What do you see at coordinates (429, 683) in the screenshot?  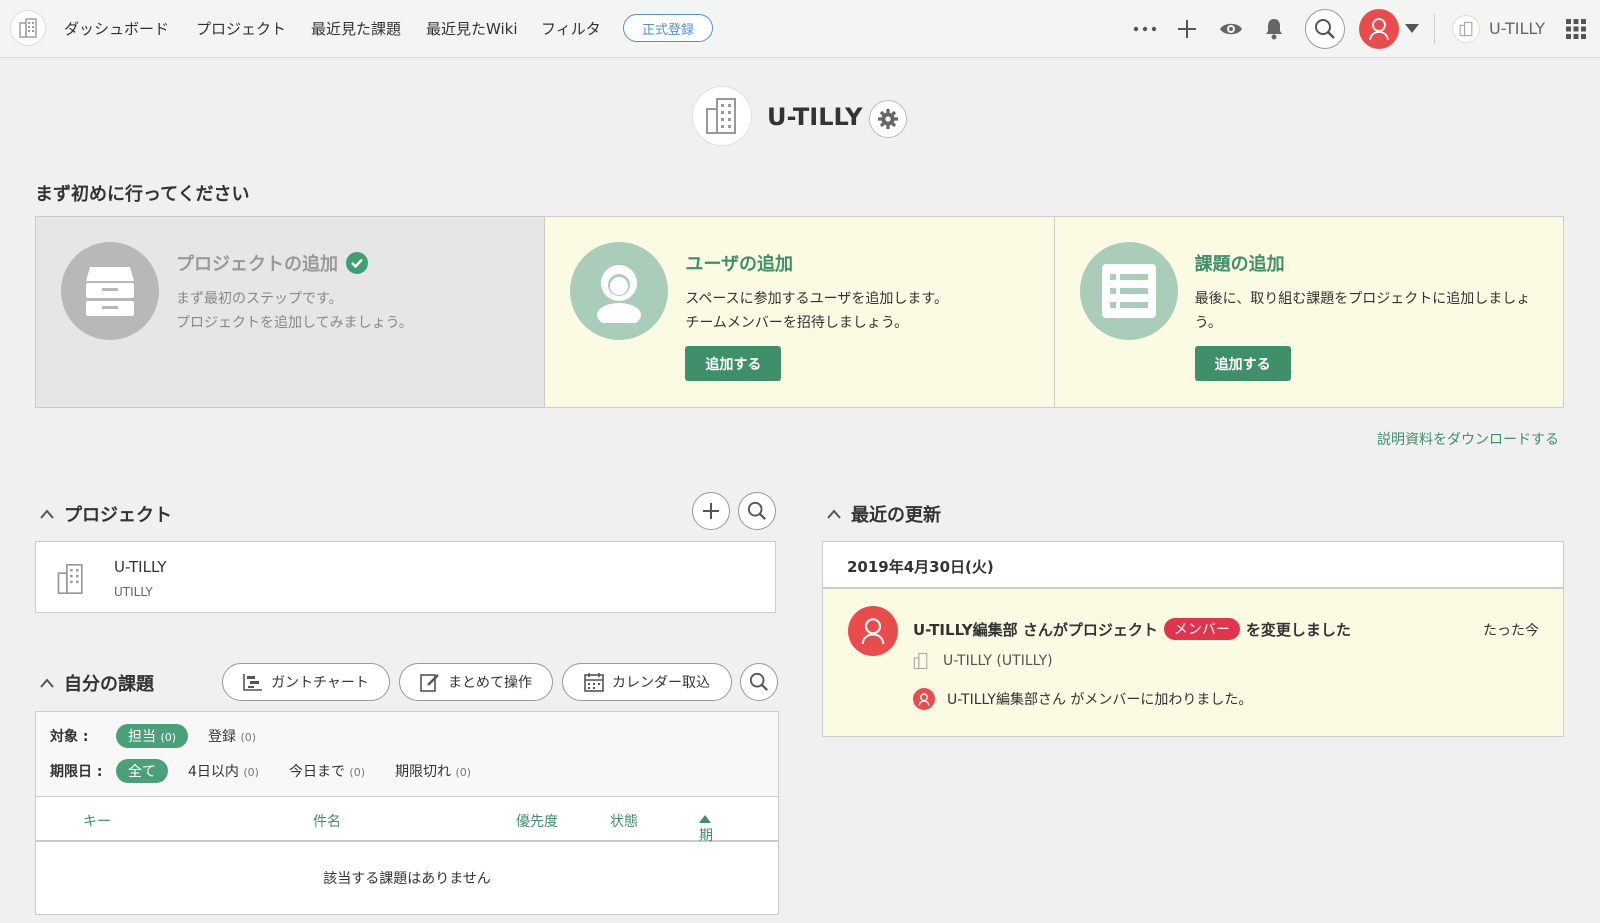 I see `edit-icon` at bounding box center [429, 683].